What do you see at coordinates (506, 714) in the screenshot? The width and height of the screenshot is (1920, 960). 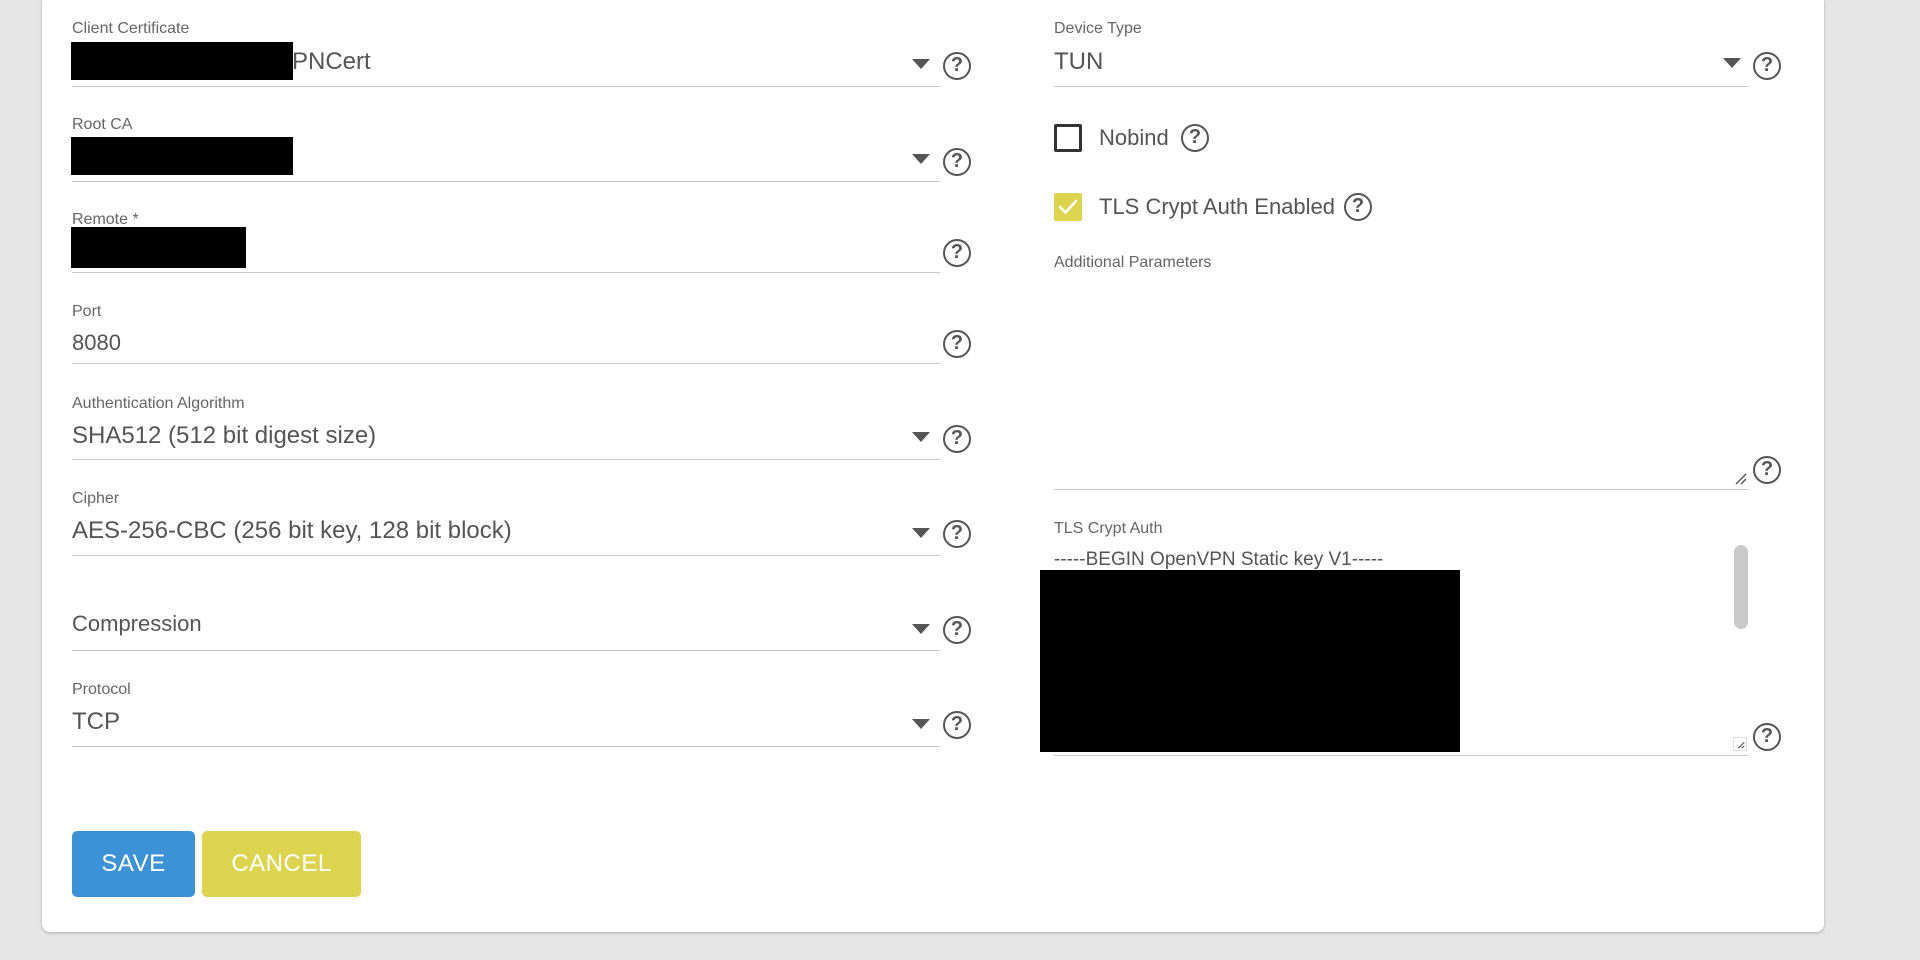 I see `protocol-select: Protocol TCP` at bounding box center [506, 714].